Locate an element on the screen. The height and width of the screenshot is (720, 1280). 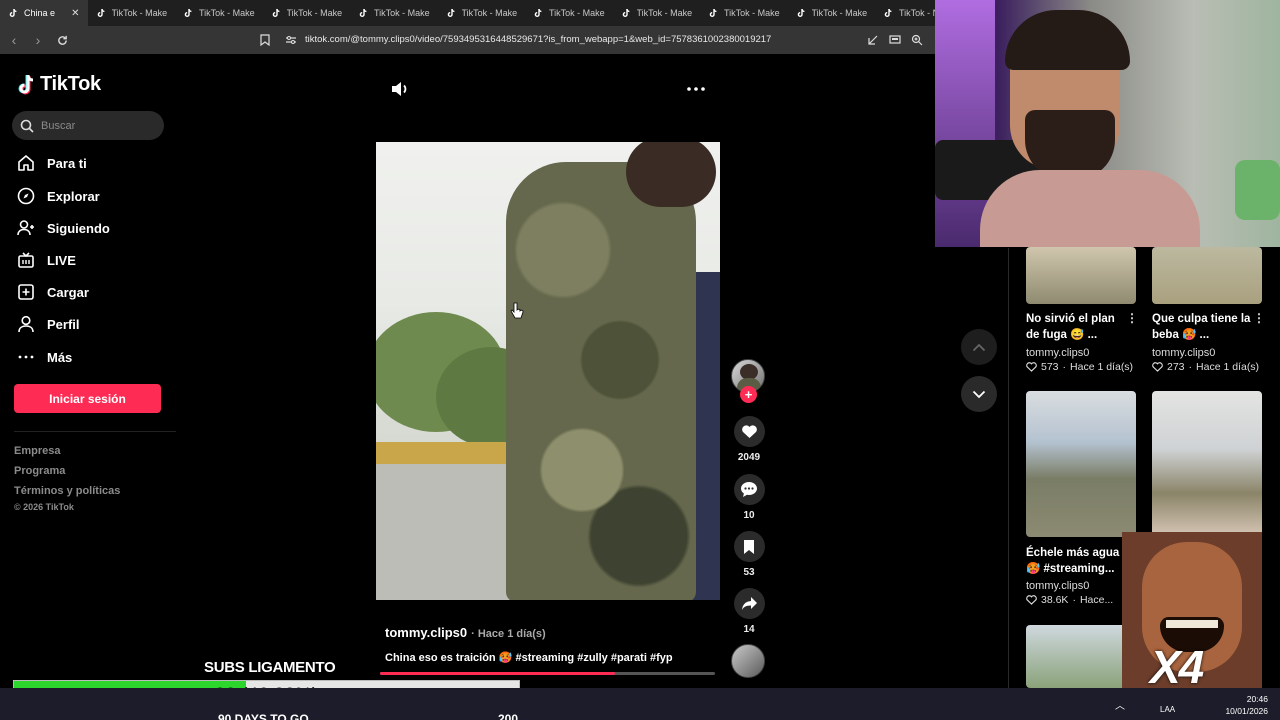
previous-video-button is located at coordinates (979, 347).